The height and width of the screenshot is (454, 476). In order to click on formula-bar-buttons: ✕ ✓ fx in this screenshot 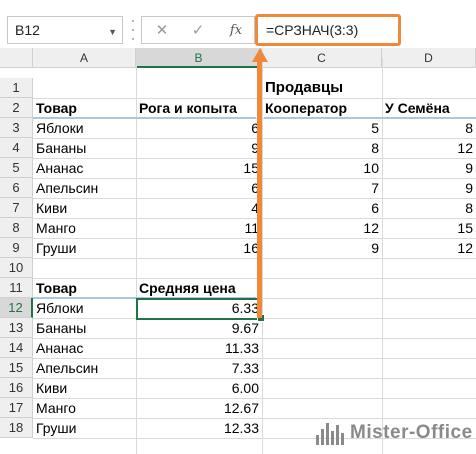, I will do `click(198, 30)`.